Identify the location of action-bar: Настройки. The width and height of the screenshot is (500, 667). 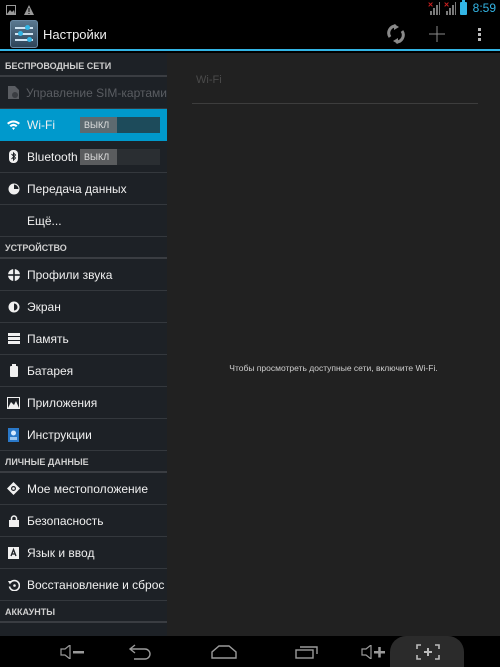
(250, 33).